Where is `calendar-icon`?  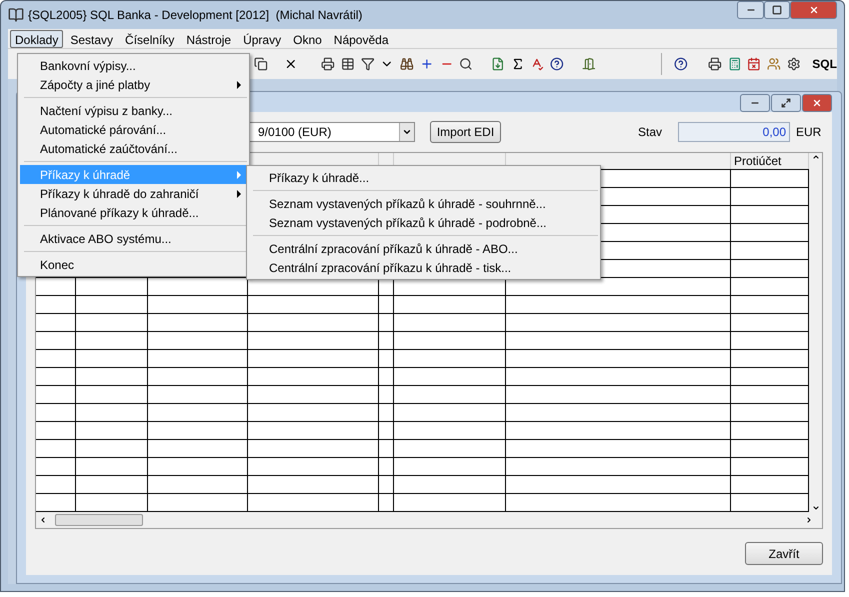
calendar-icon is located at coordinates (754, 64).